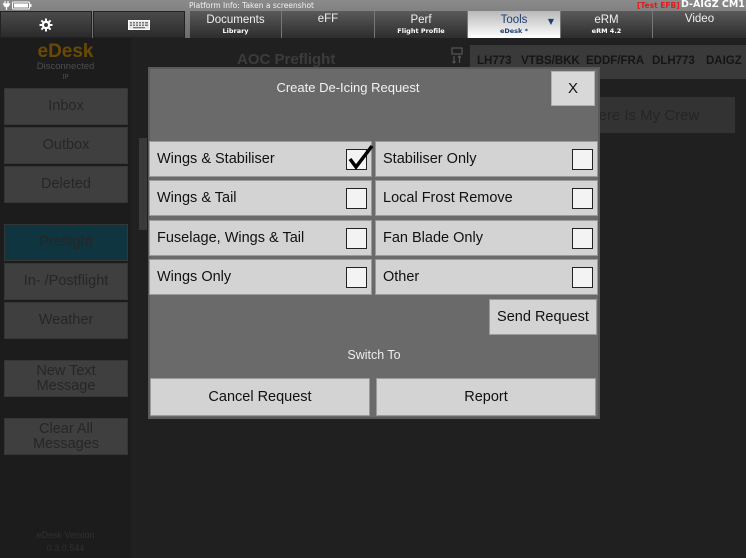 Image resolution: width=746 pixels, height=558 pixels. Describe the element at coordinates (713, 5) in the screenshot. I see `device-id: D-AIGZ CM1` at that location.